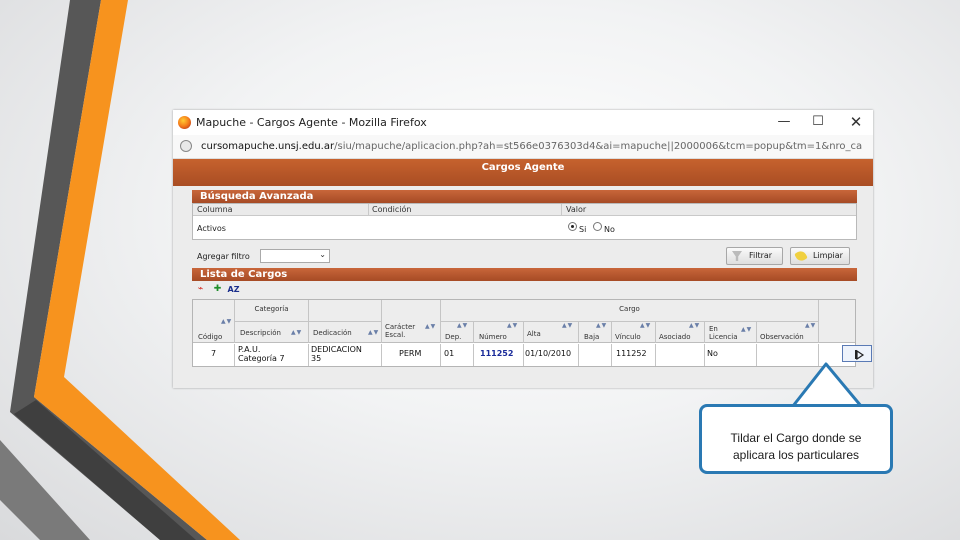 Image resolution: width=960 pixels, height=540 pixels. I want to click on cell-dedicacion-2: 35, so click(316, 358).